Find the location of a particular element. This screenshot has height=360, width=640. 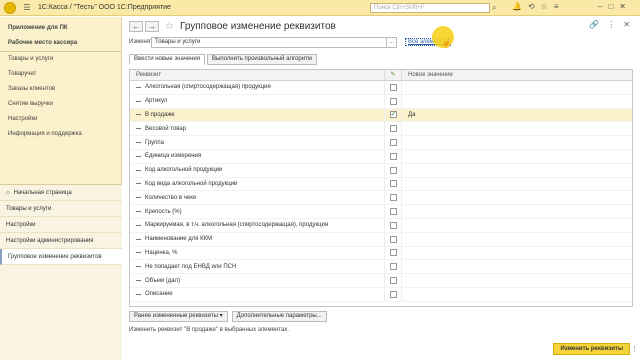

table-row: Наценка, % is located at coordinates (381, 253).